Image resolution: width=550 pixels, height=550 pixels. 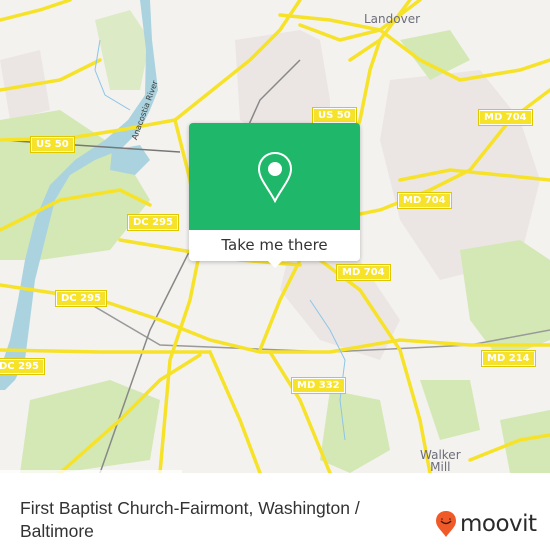 I want to click on take-me-there-button: Take me there, so click(x=274, y=245).